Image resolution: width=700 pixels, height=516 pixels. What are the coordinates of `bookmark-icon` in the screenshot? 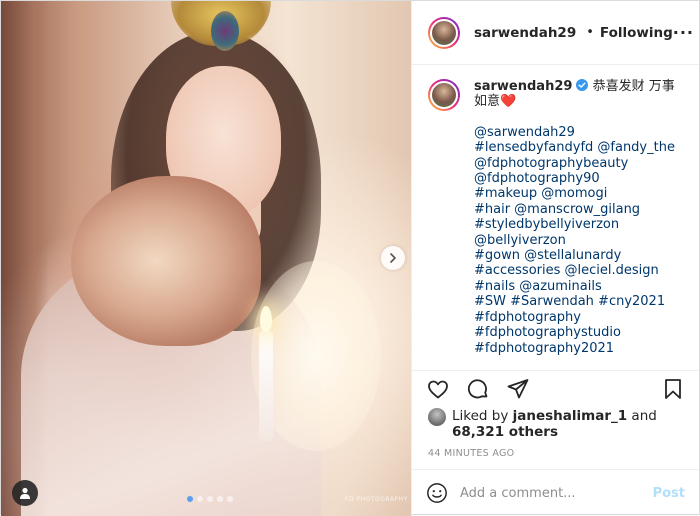 It's located at (673, 389).